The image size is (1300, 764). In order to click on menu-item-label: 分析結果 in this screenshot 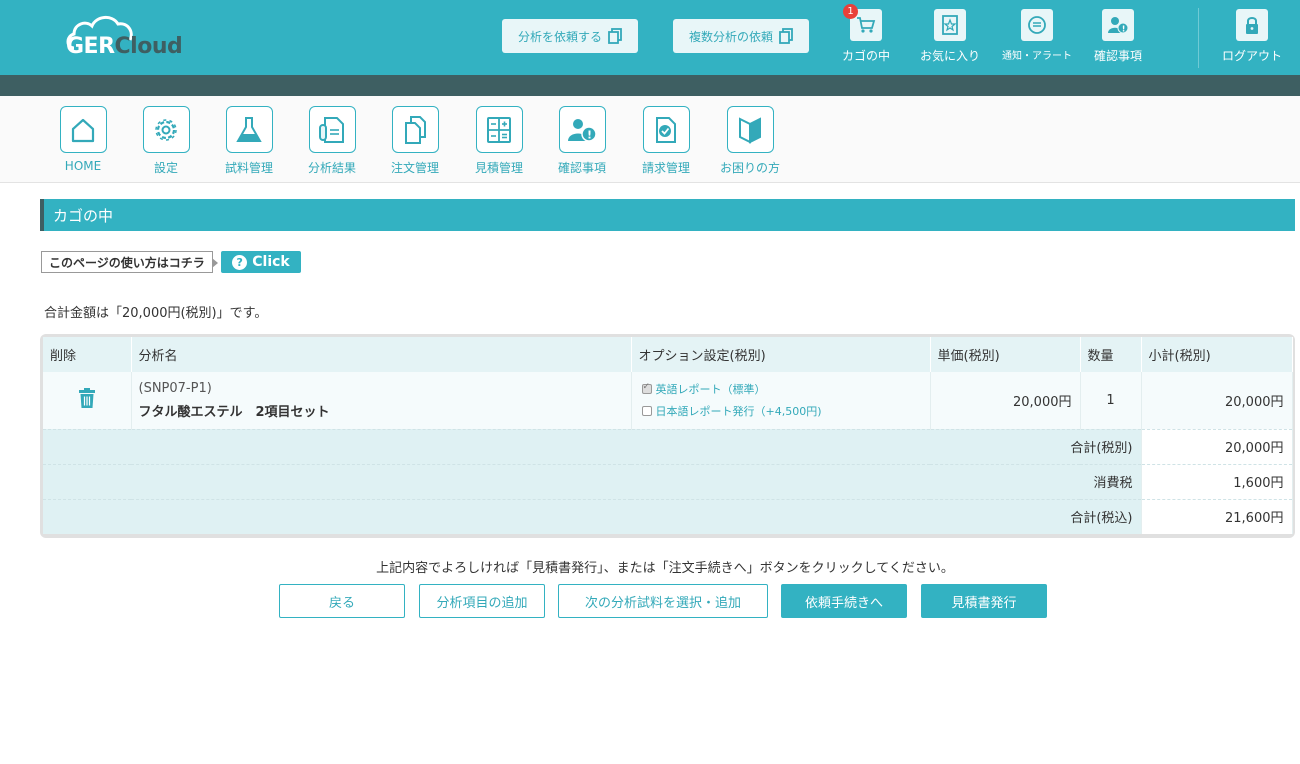, I will do `click(331, 168)`.